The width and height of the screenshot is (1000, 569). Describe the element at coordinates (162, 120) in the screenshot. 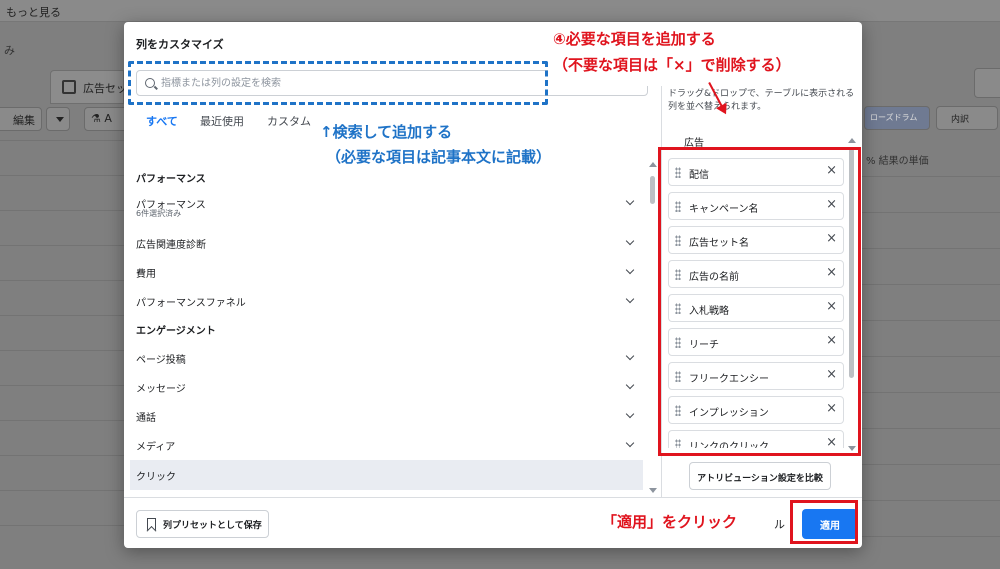

I see `tab-all: すべて` at that location.